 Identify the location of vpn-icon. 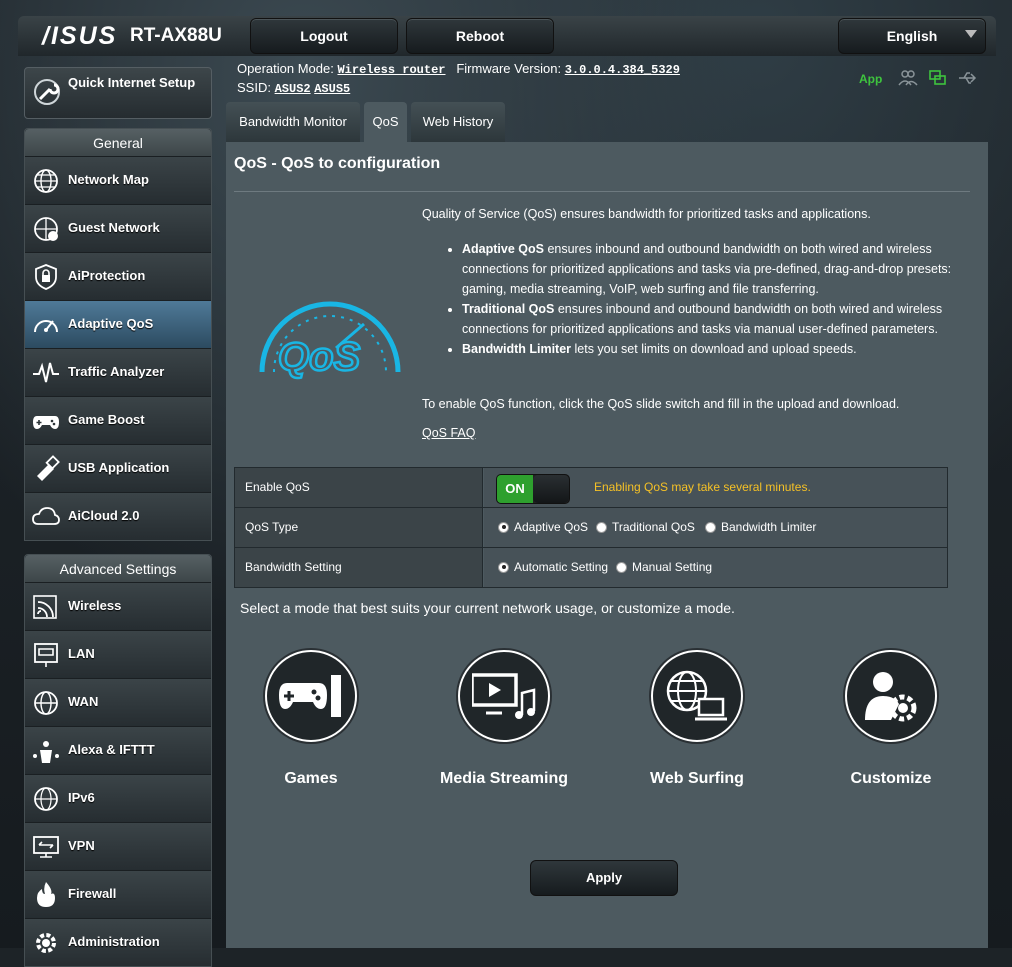
(46, 847).